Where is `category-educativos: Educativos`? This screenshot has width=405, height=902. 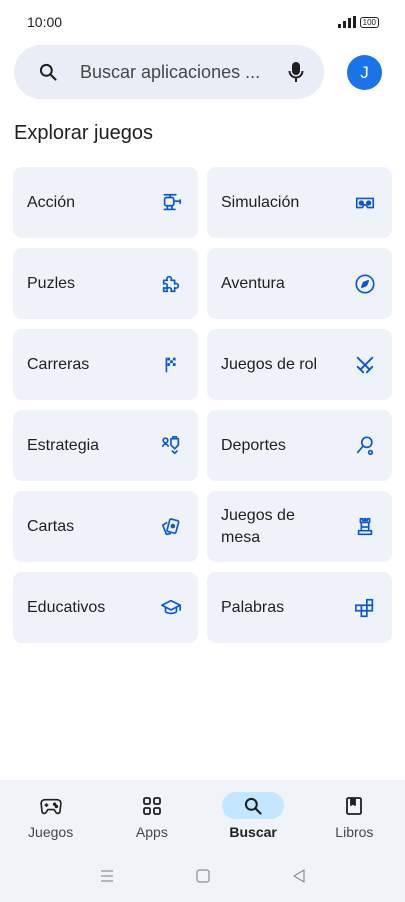 category-educativos: Educativos is located at coordinates (105, 607).